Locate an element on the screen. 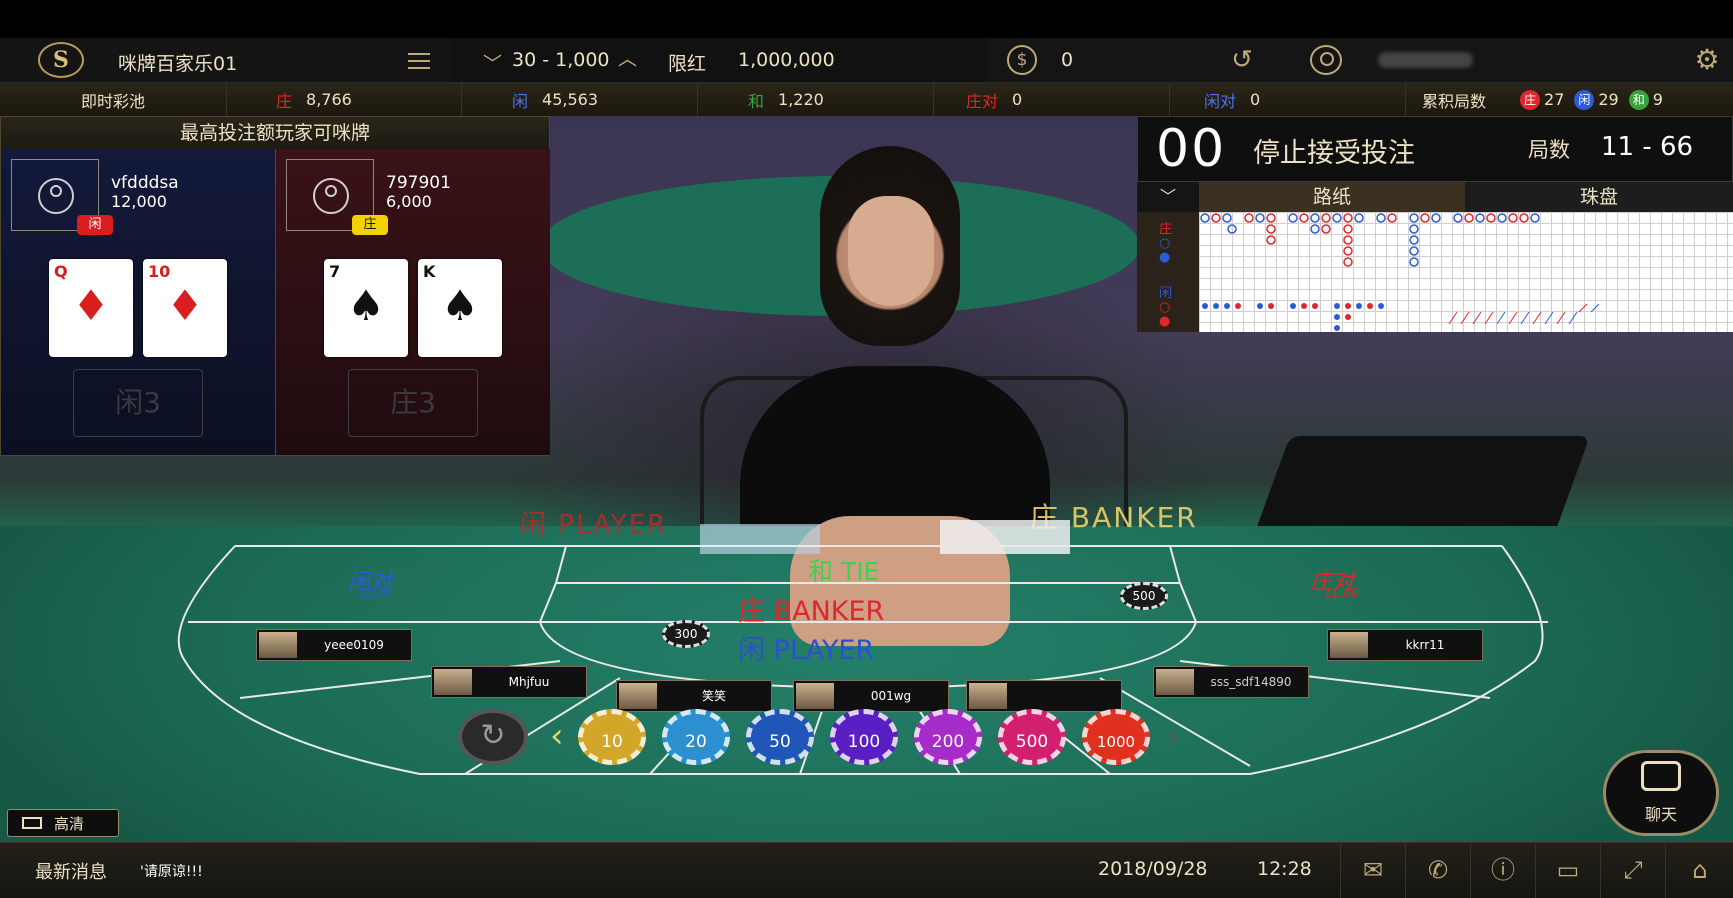 The image size is (1733, 898). news-label: 最新消息 is located at coordinates (71, 872).